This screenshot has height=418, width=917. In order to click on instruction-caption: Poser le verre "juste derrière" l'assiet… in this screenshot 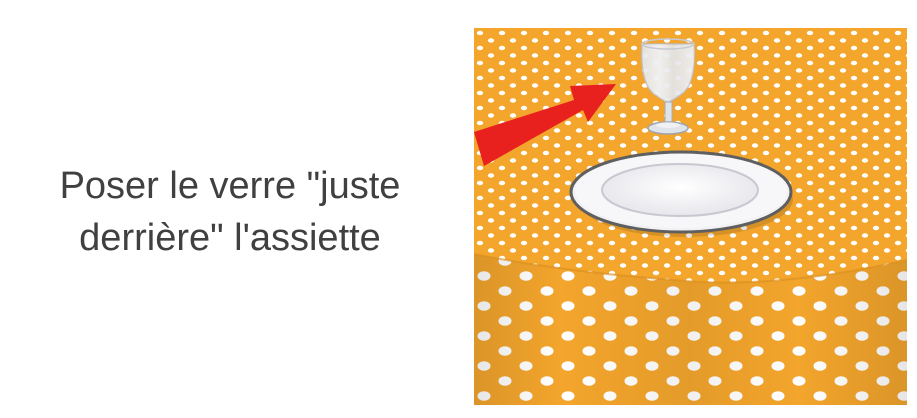, I will do `click(230, 212)`.